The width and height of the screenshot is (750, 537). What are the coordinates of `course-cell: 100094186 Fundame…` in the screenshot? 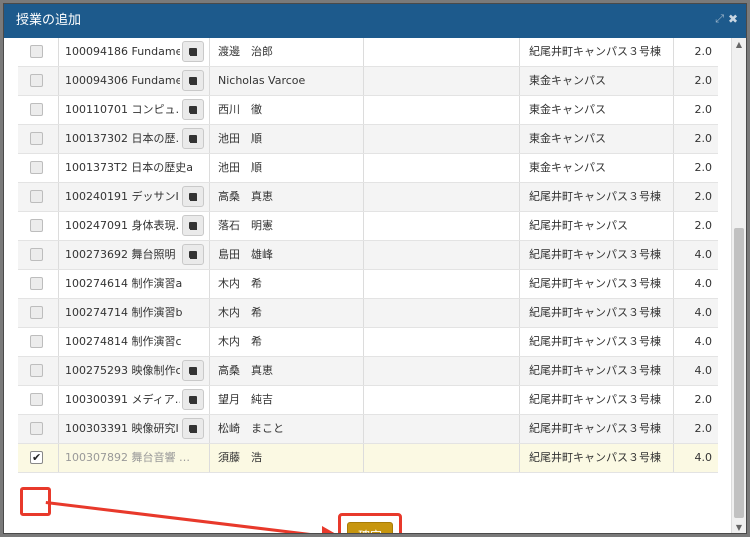 It's located at (134, 52).